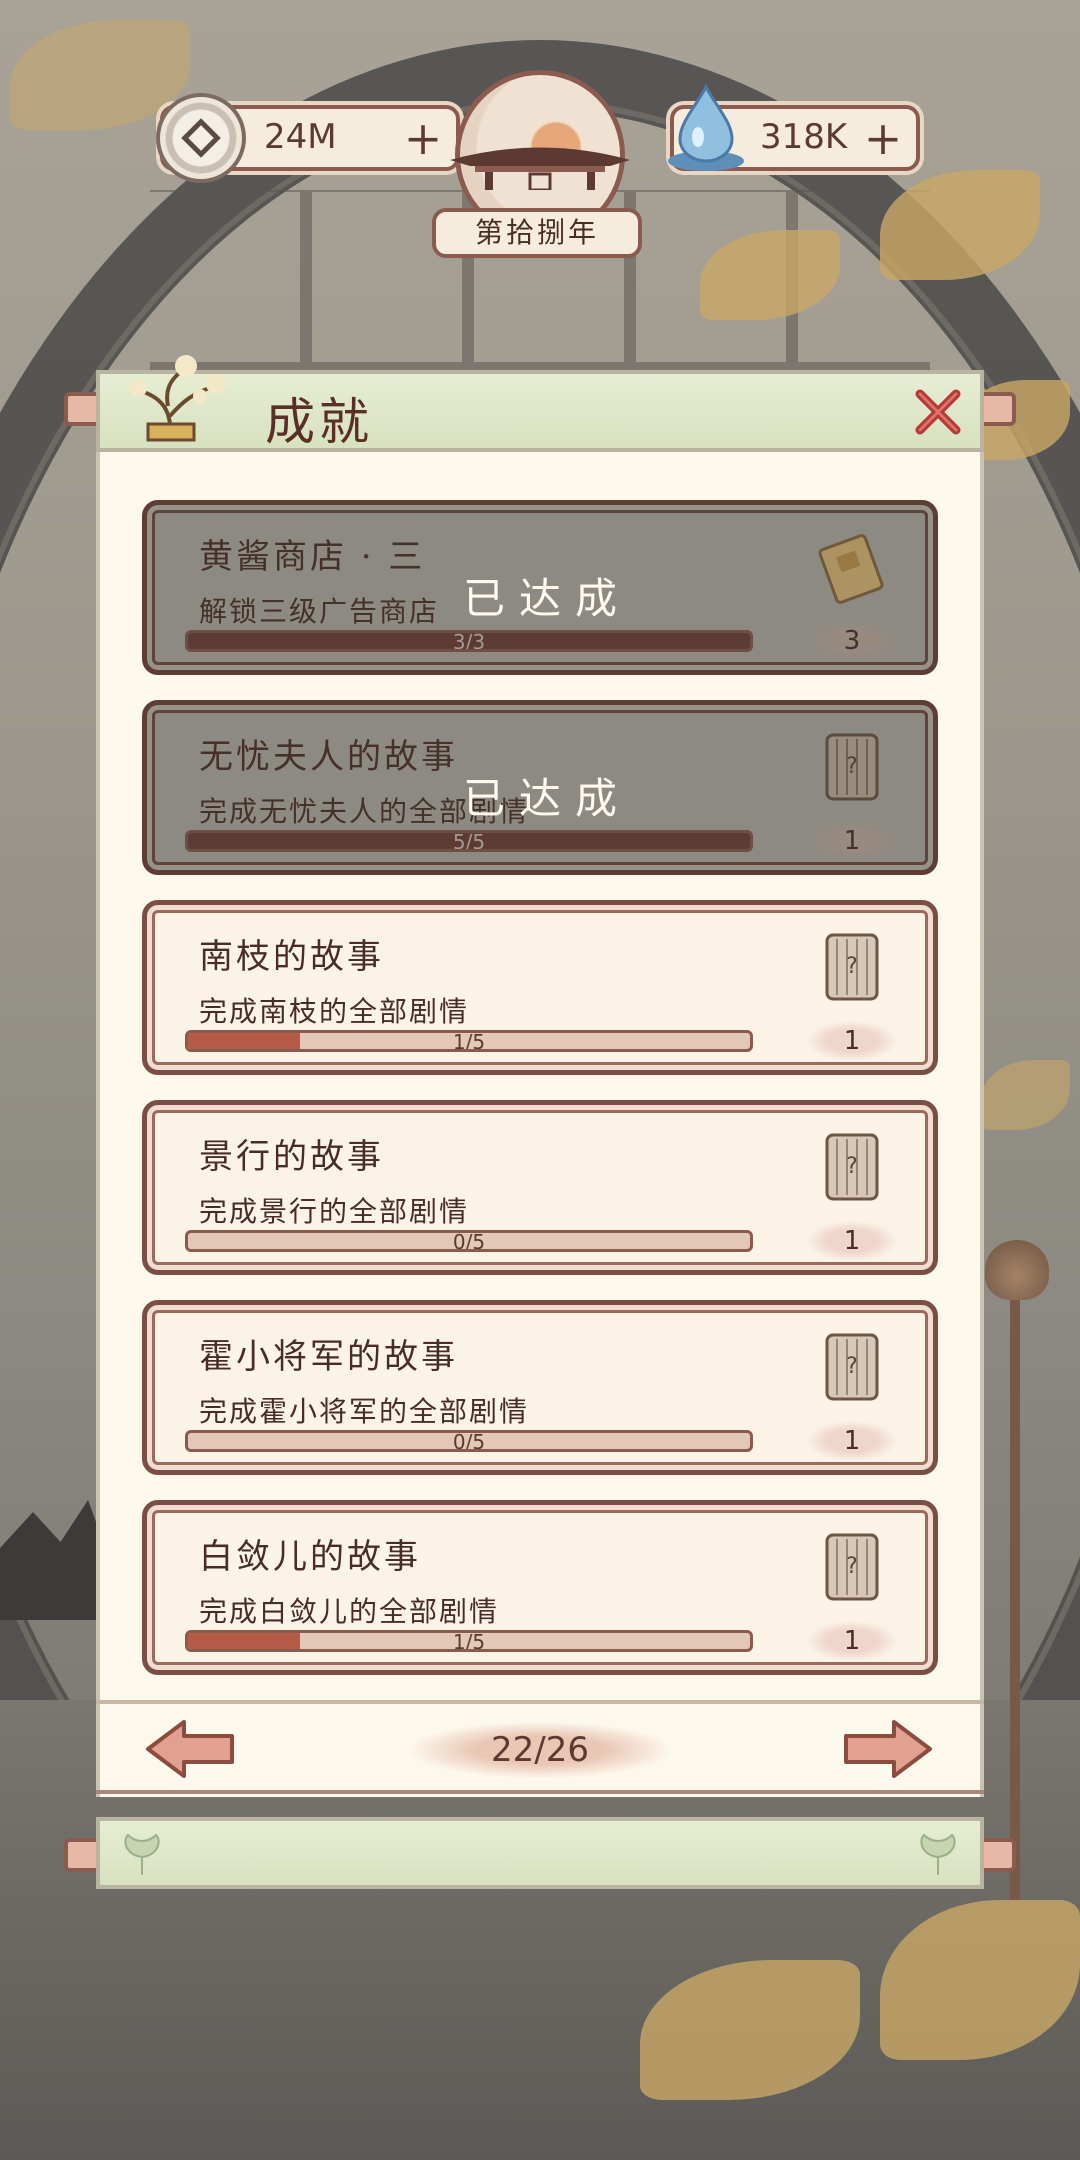  What do you see at coordinates (177, 398) in the screenshot?
I see `bonsai-icon` at bounding box center [177, 398].